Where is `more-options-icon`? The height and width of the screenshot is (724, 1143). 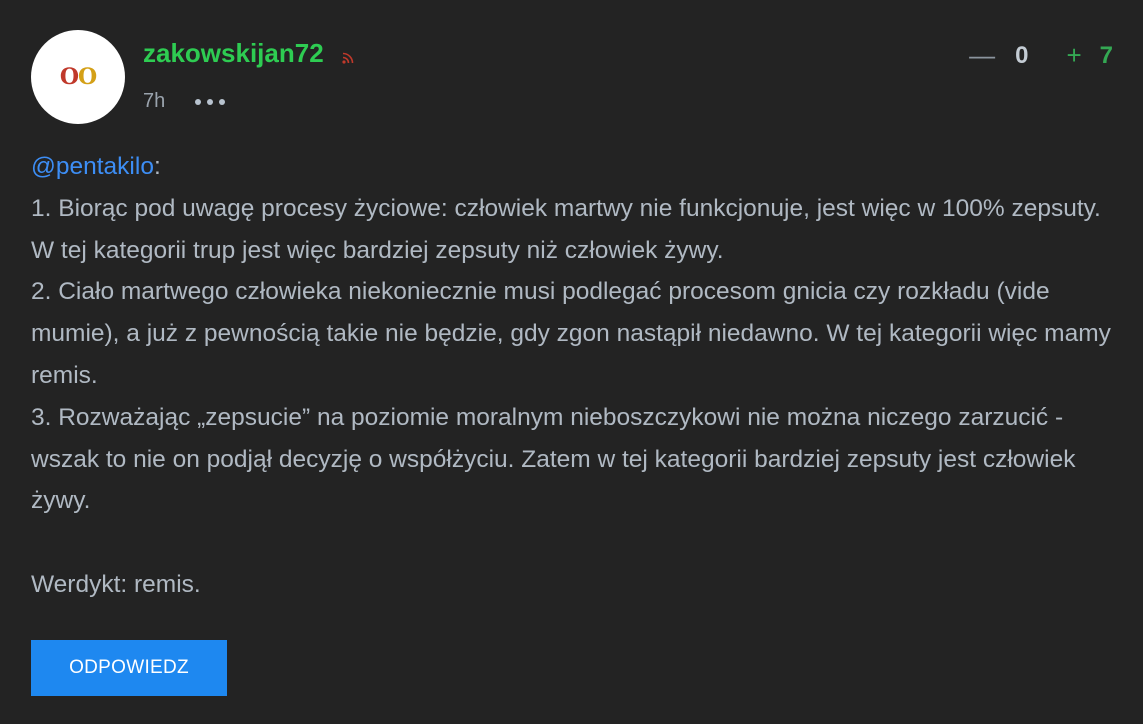
more-options-icon is located at coordinates (210, 102).